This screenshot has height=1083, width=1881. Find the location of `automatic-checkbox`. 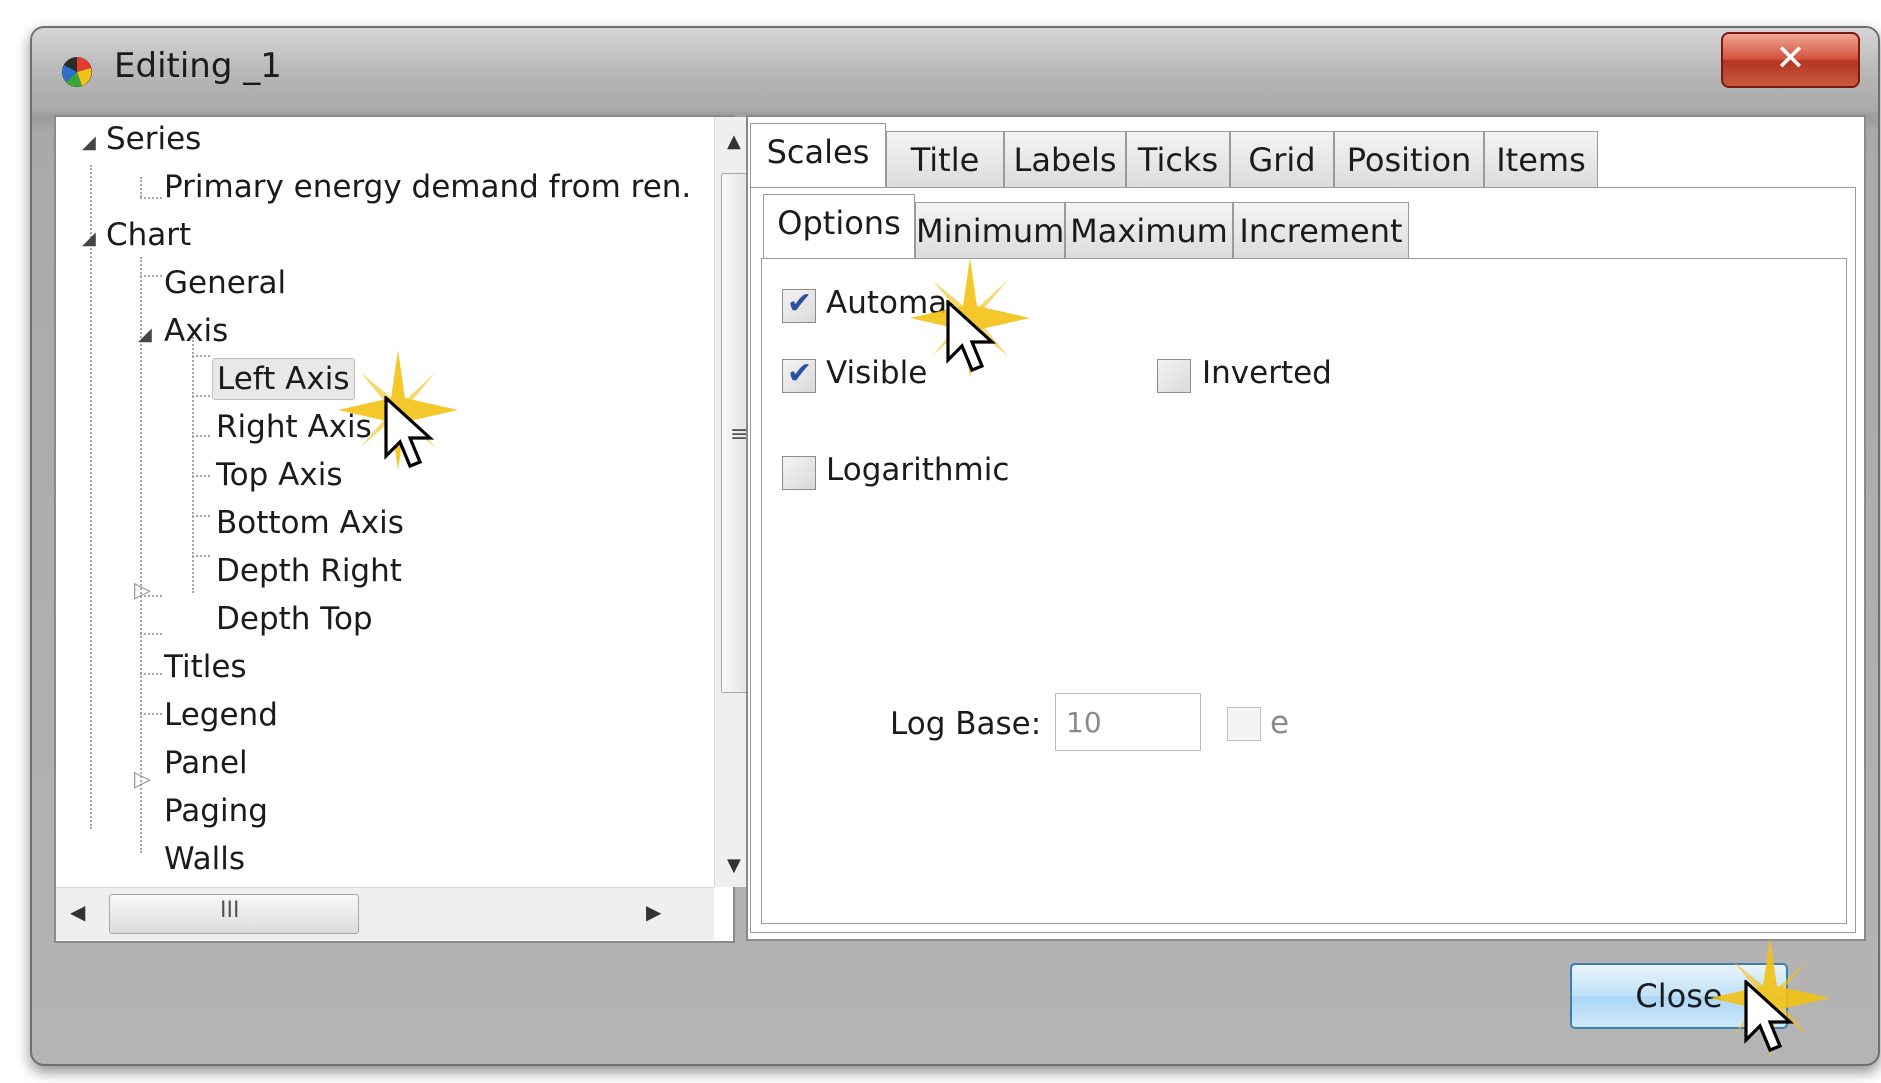

automatic-checkbox is located at coordinates (799, 304).